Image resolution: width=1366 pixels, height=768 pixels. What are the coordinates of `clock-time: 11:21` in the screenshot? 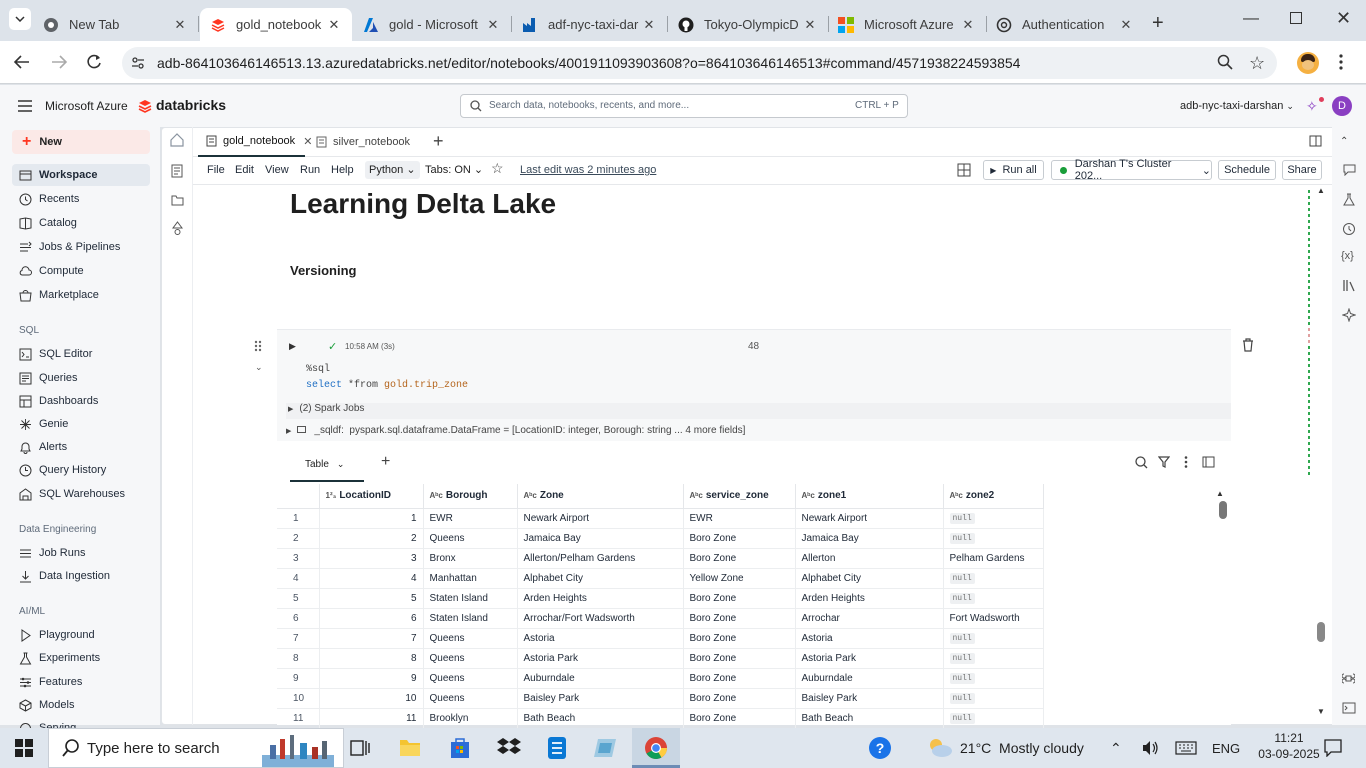 It's located at (1289, 738).